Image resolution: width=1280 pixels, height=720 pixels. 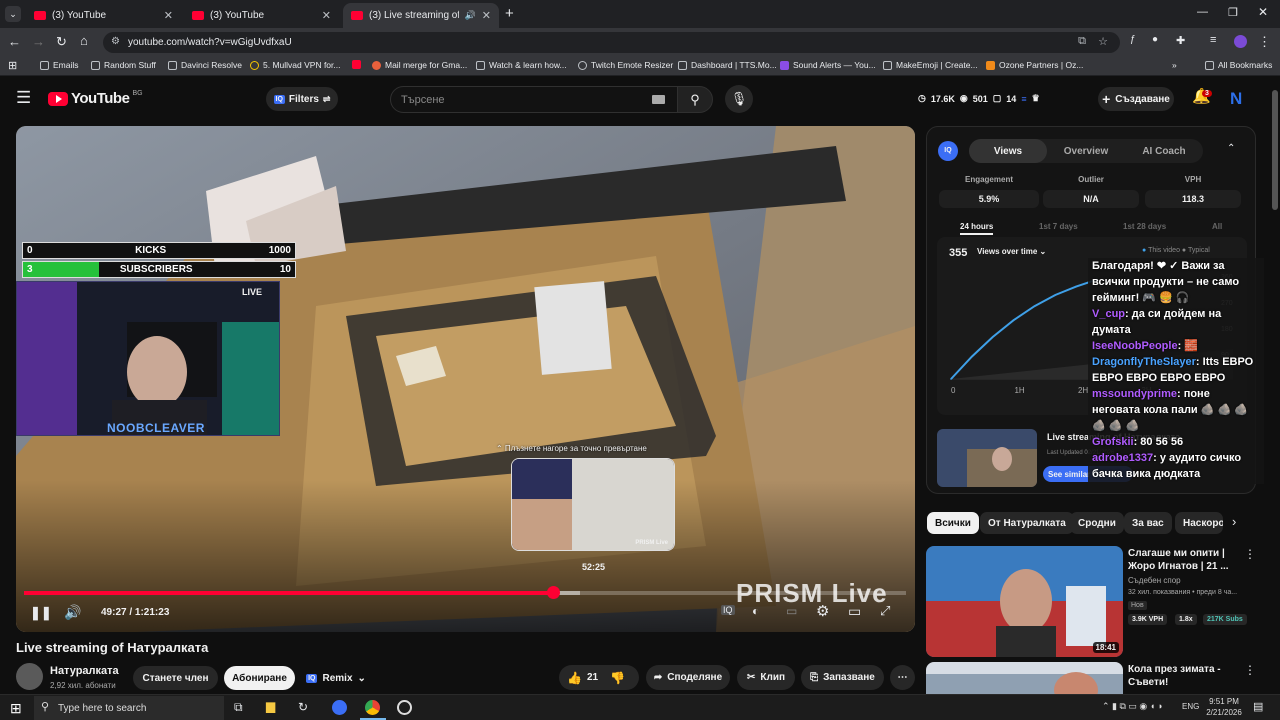 What do you see at coordinates (175, 678) in the screenshot?
I see `join-button: Станете член` at bounding box center [175, 678].